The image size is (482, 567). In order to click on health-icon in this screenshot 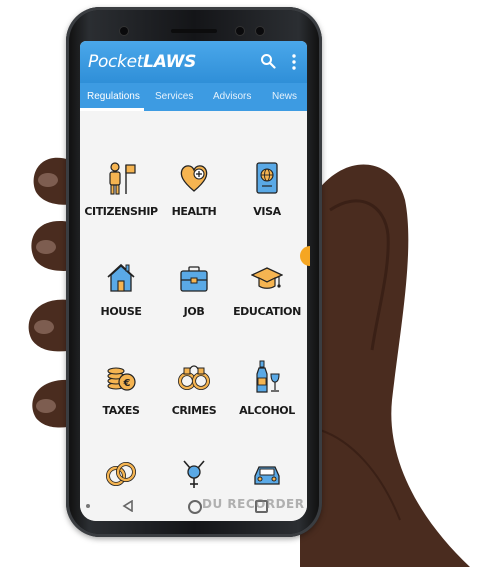, I will do `click(194, 178)`.